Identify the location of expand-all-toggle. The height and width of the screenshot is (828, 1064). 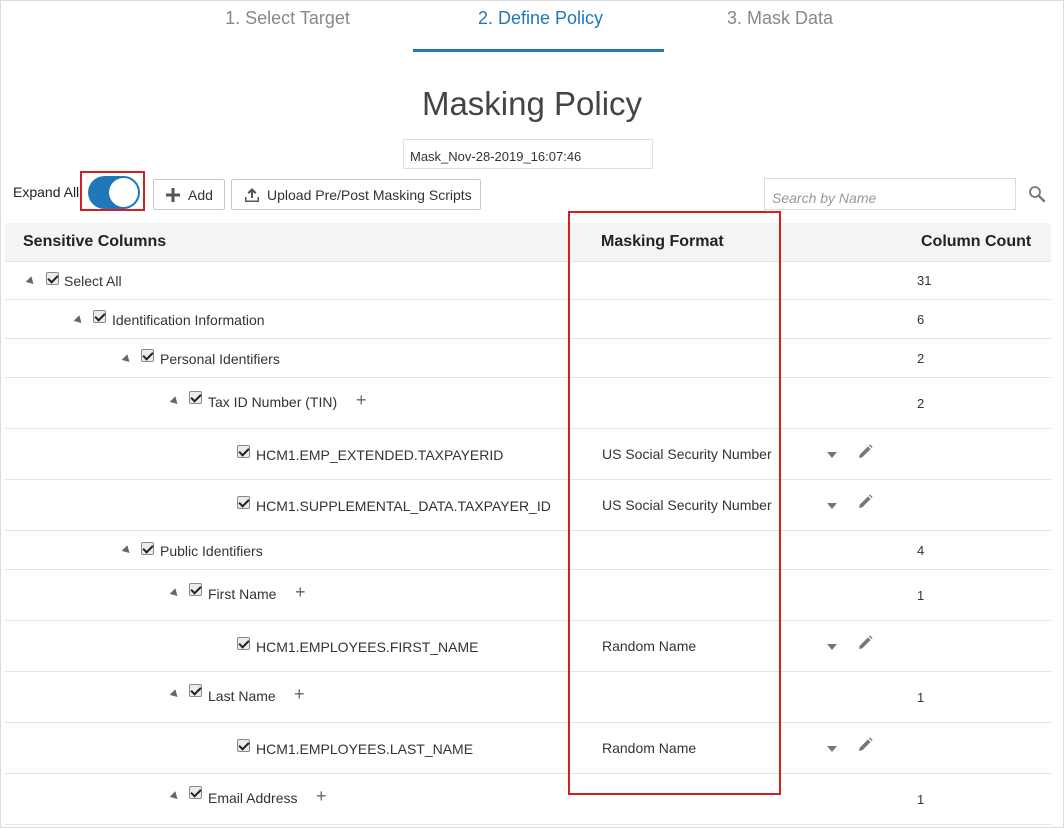
(114, 192).